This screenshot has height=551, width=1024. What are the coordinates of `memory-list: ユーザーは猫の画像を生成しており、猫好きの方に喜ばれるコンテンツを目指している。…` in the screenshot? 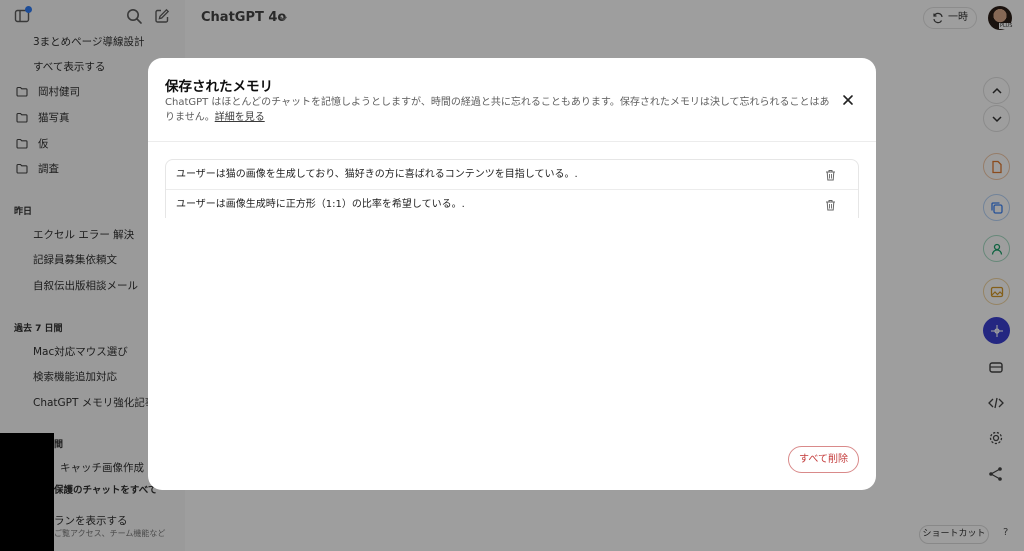 It's located at (512, 188).